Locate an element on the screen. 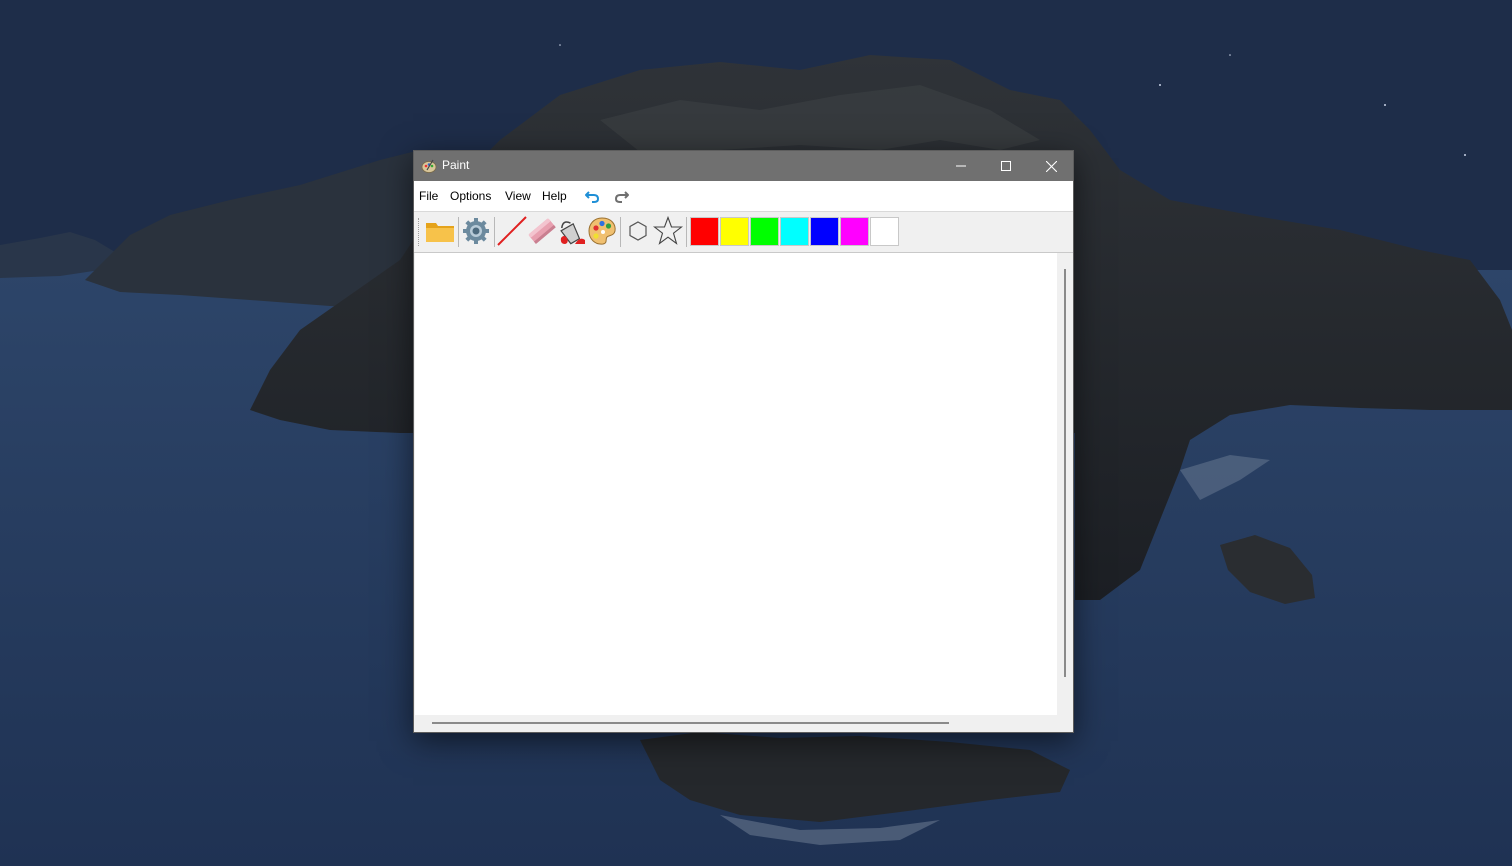 Image resolution: width=1512 pixels, height=866 pixels. window-title: Paint is located at coordinates (456, 165).